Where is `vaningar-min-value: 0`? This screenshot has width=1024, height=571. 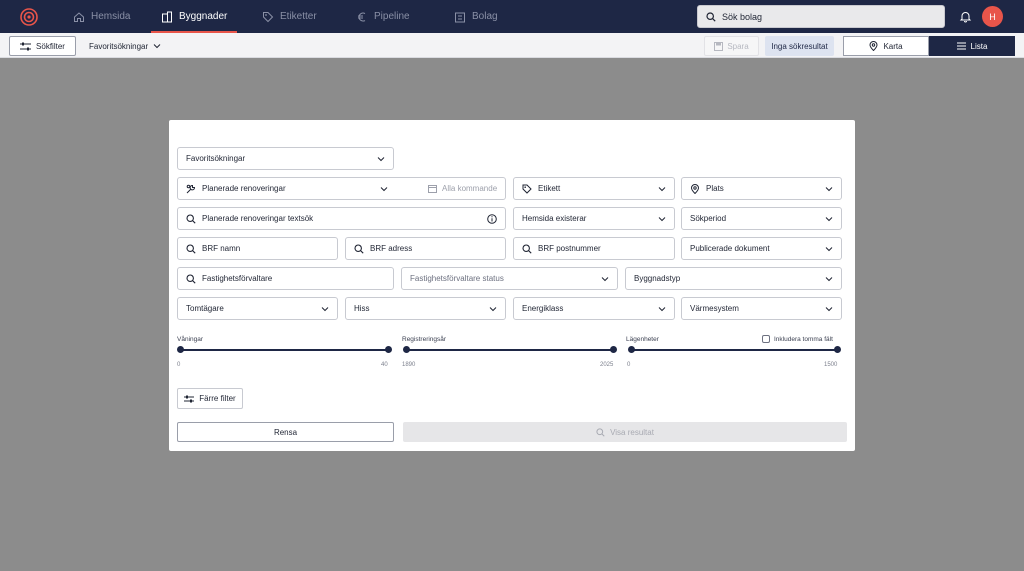 vaningar-min-value: 0 is located at coordinates (179, 365).